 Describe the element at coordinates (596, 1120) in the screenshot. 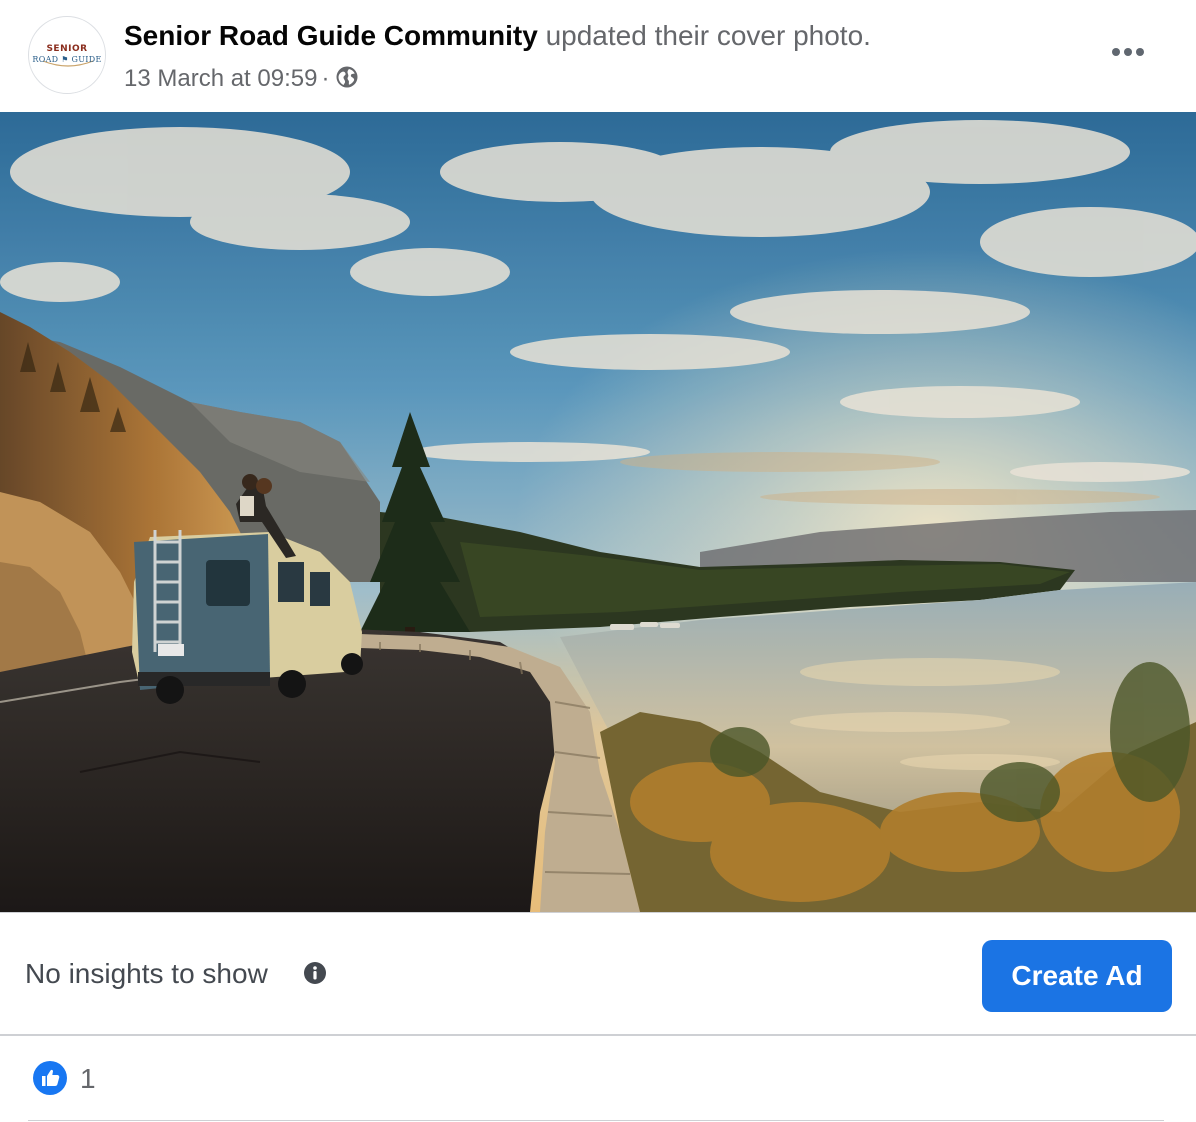

I see `bottom-divider` at that location.